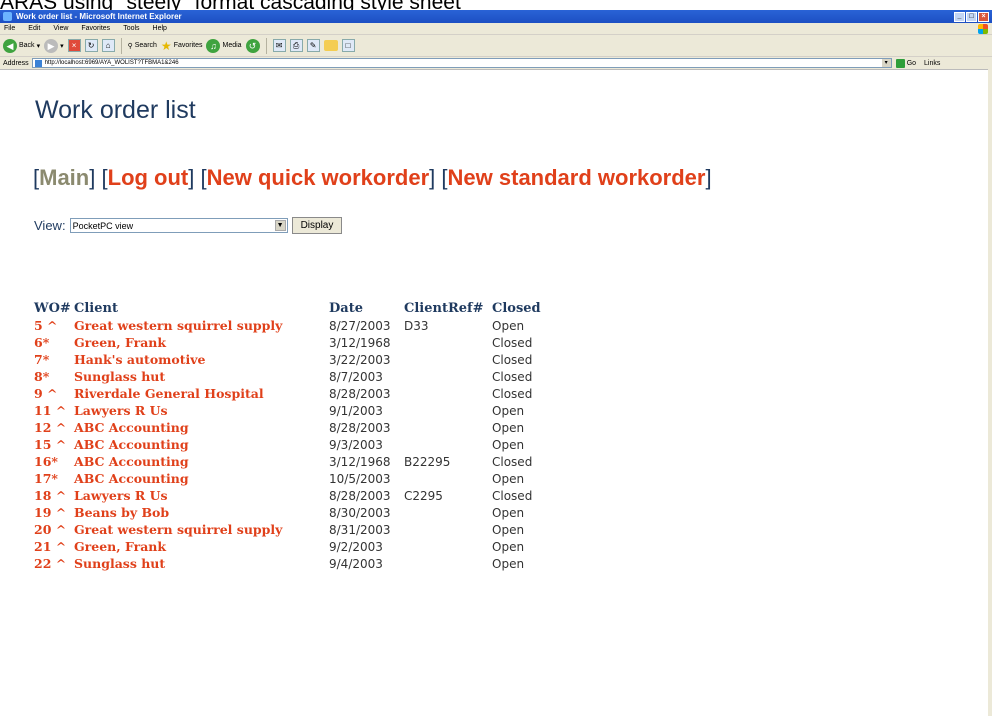  Describe the element at coordinates (92, 177) in the screenshot. I see `bracket-close: ]` at that location.